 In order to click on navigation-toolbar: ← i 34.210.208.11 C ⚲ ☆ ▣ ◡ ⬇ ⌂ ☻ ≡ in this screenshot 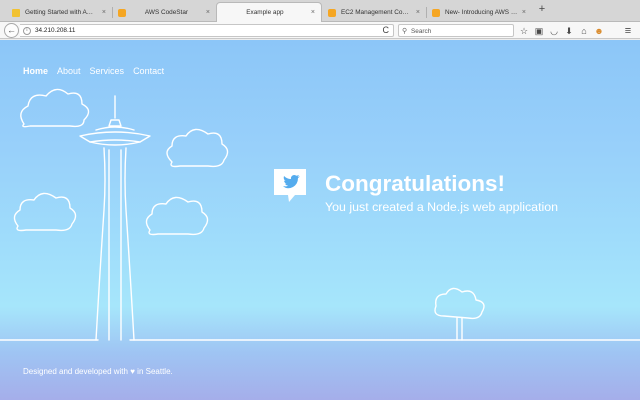, I will do `click(320, 30)`.